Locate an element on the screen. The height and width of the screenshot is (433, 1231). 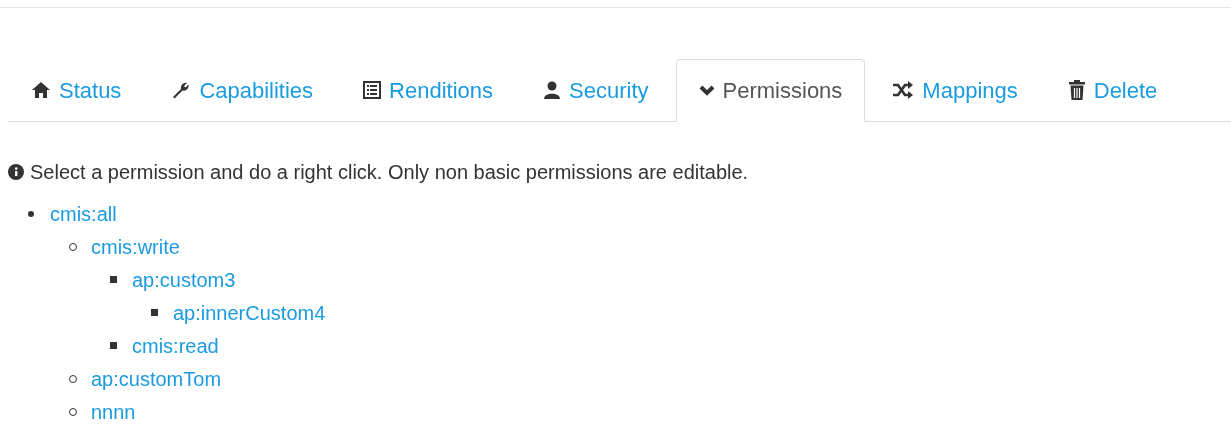
permission-link: nnnn is located at coordinates (113, 411).